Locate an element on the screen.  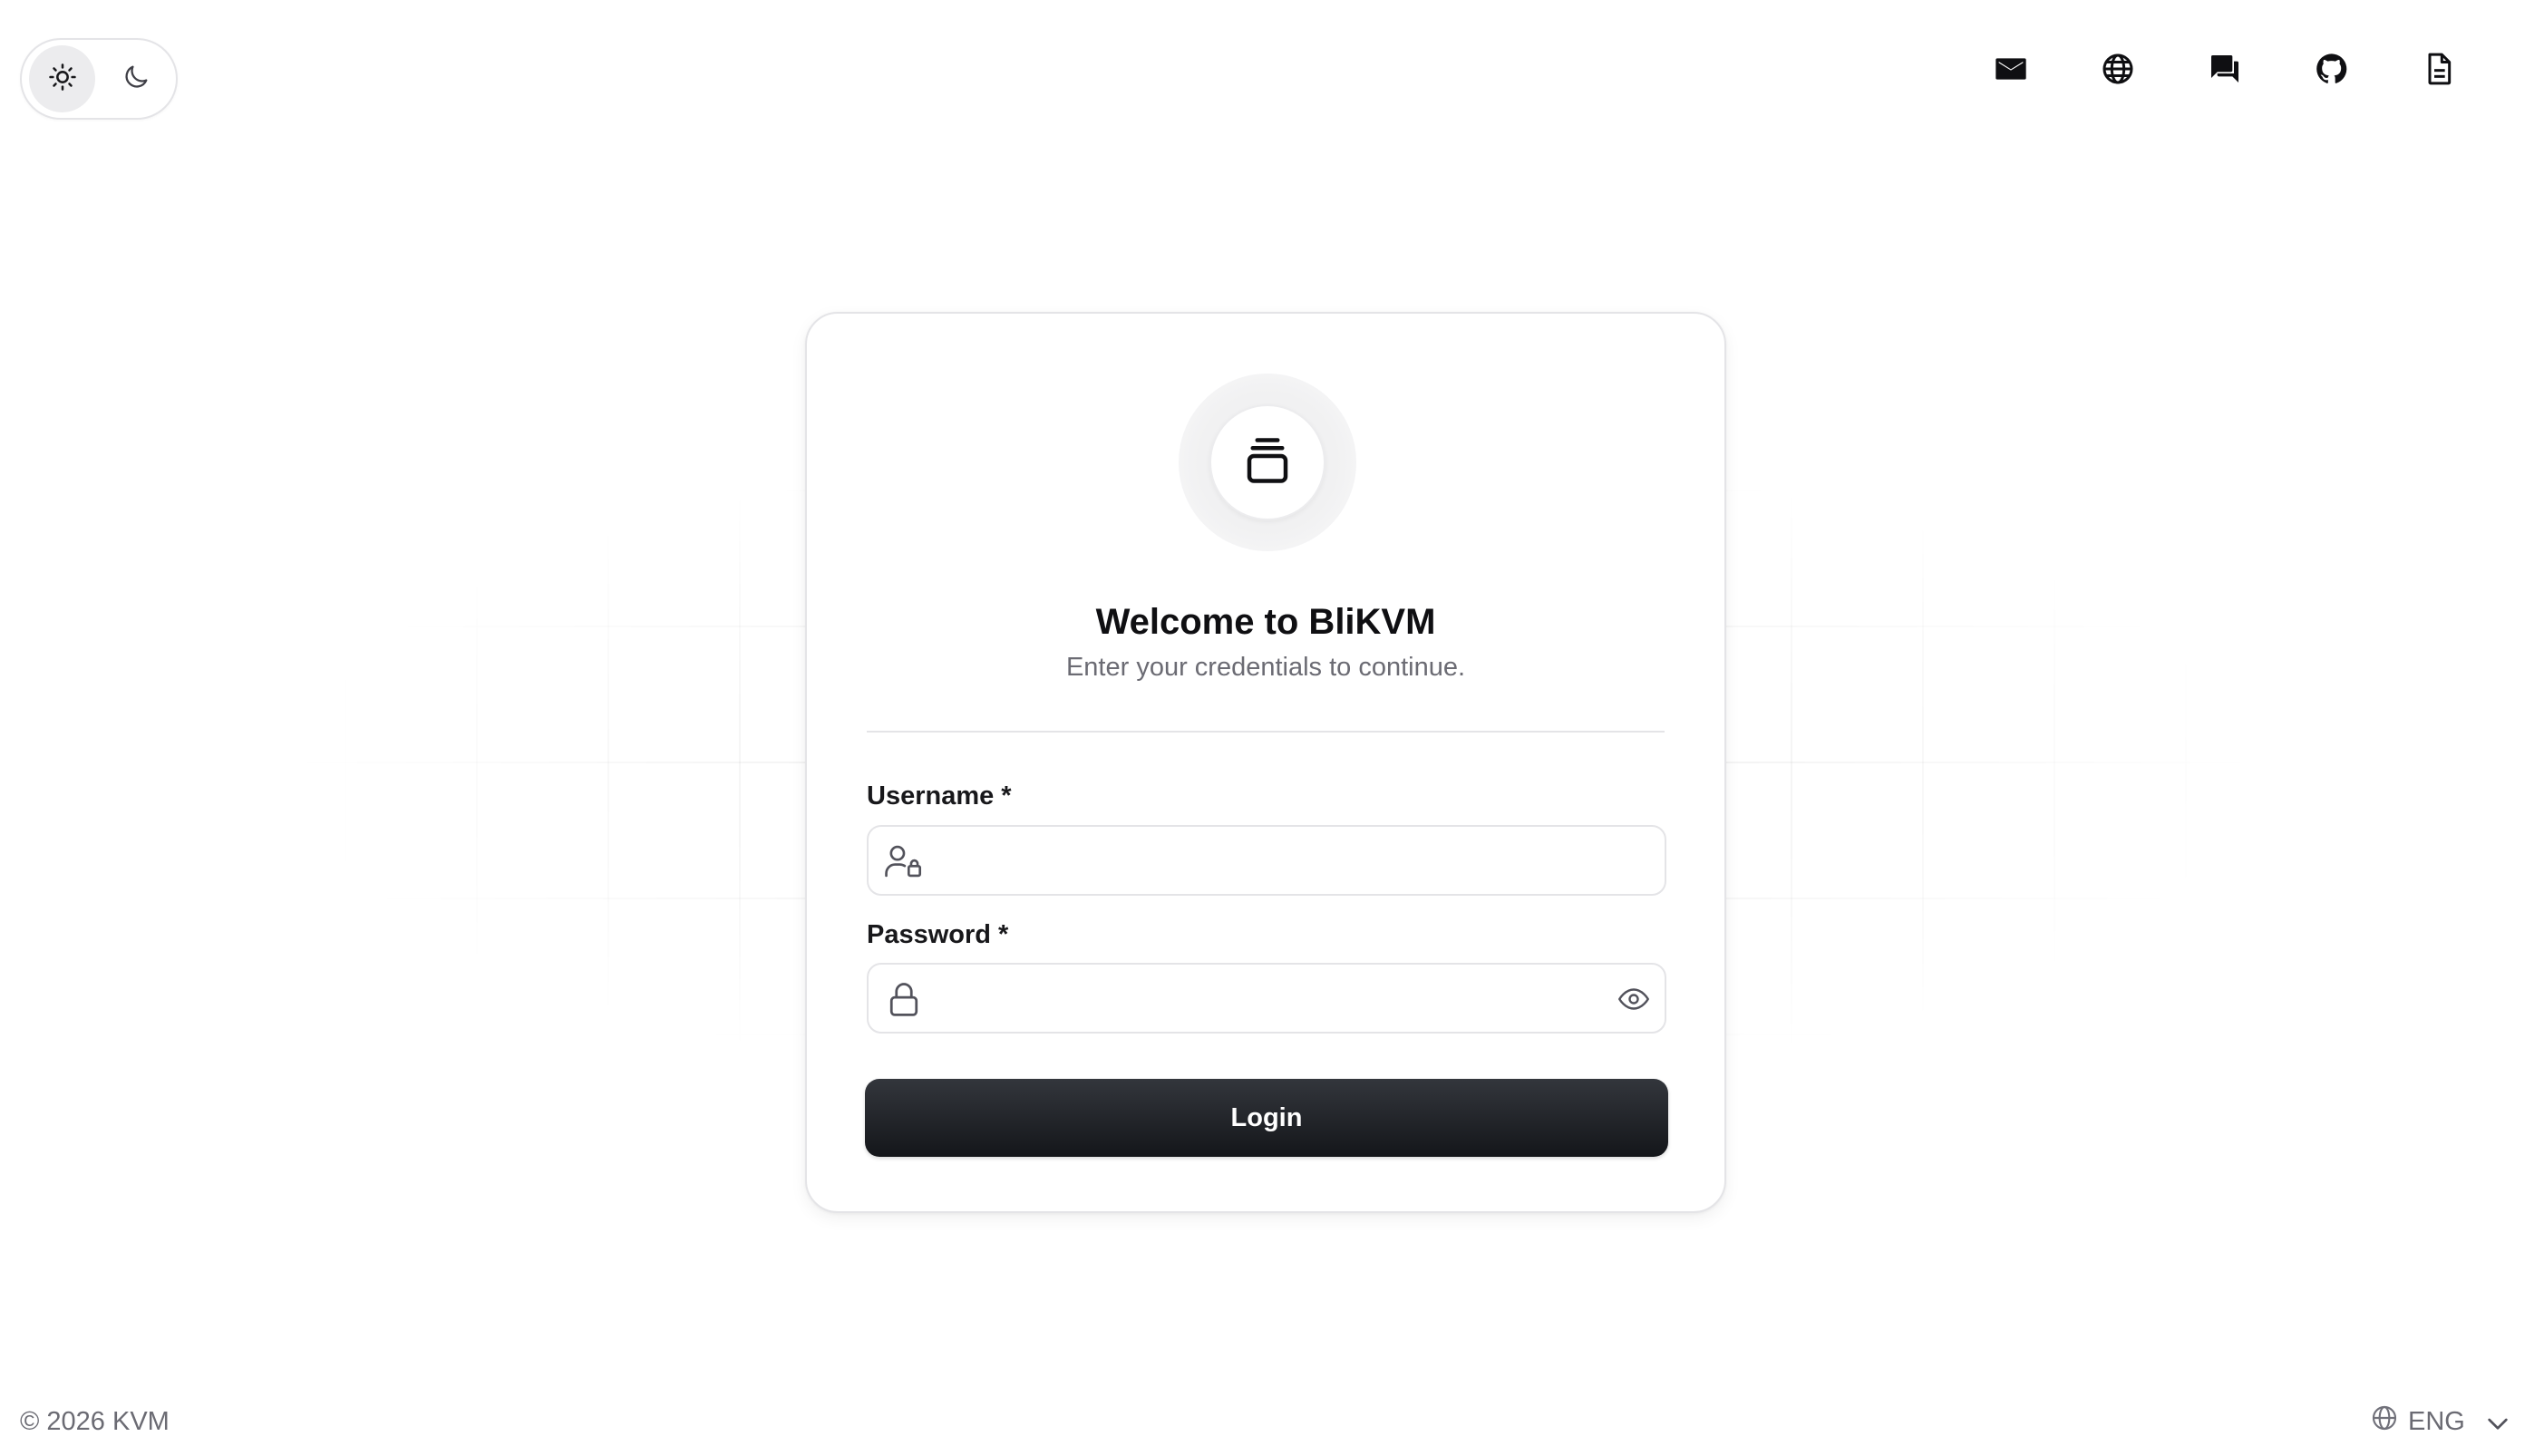
dark-theme-button is located at coordinates (135, 78).